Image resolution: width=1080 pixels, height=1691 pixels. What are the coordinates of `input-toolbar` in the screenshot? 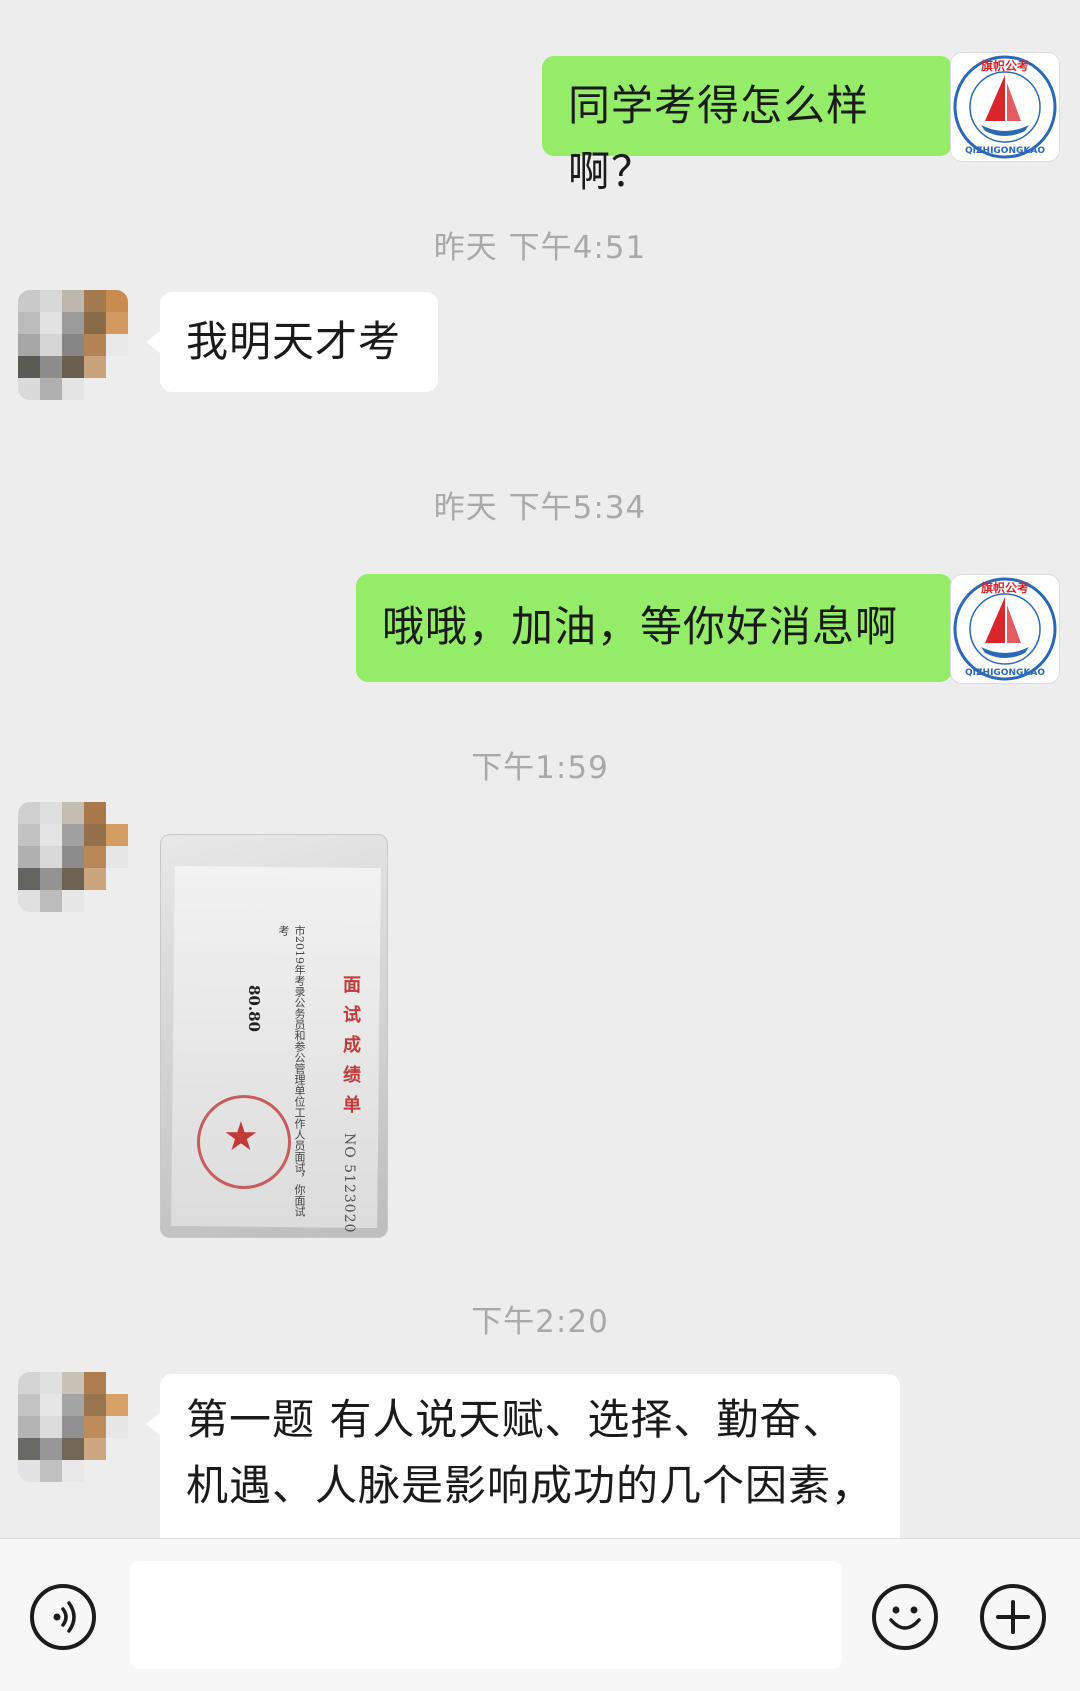 It's located at (540, 1614).